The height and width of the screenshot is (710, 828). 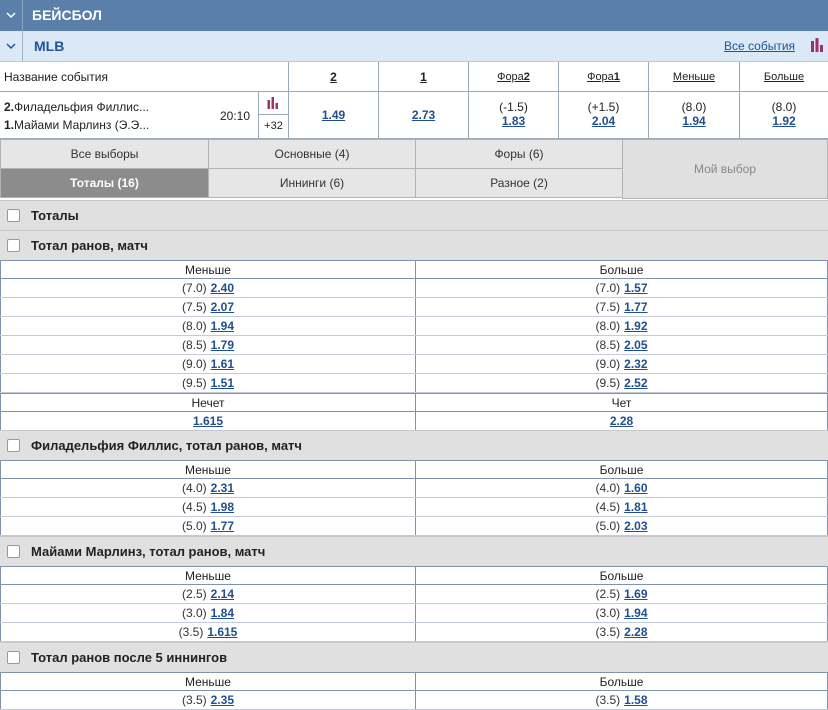 What do you see at coordinates (208, 700) in the screenshot?
I see `less-cell: (3.5) 2.35` at bounding box center [208, 700].